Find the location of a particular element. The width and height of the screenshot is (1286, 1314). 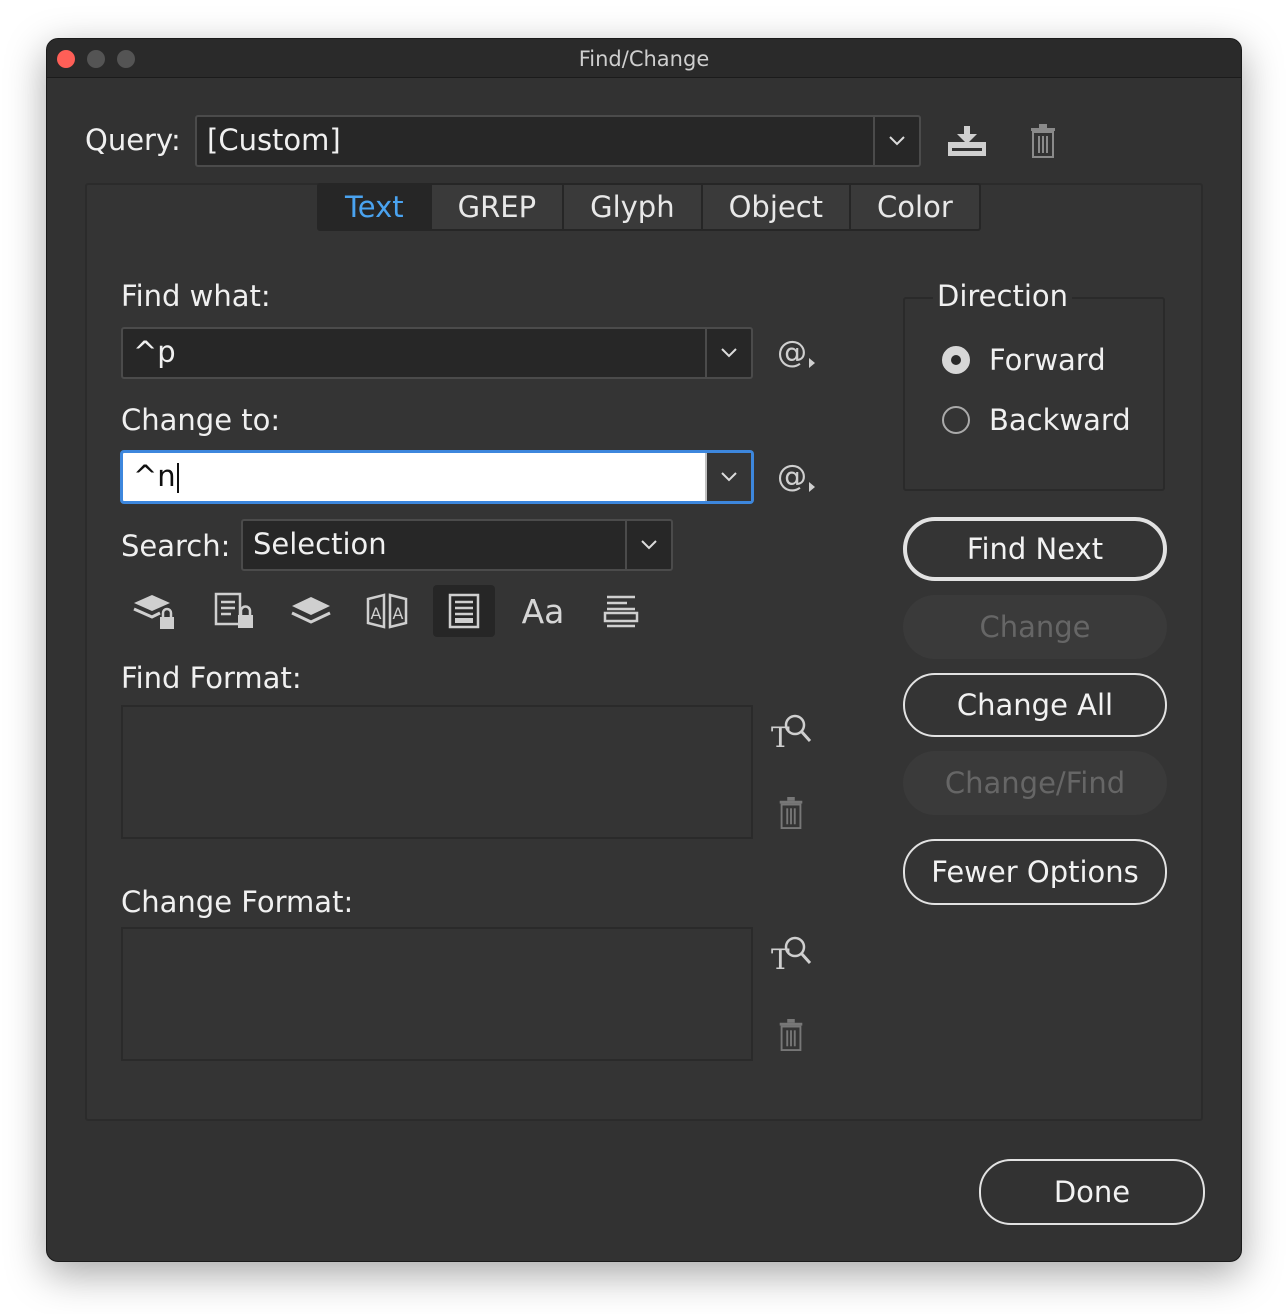

backward-radio is located at coordinates (956, 420).